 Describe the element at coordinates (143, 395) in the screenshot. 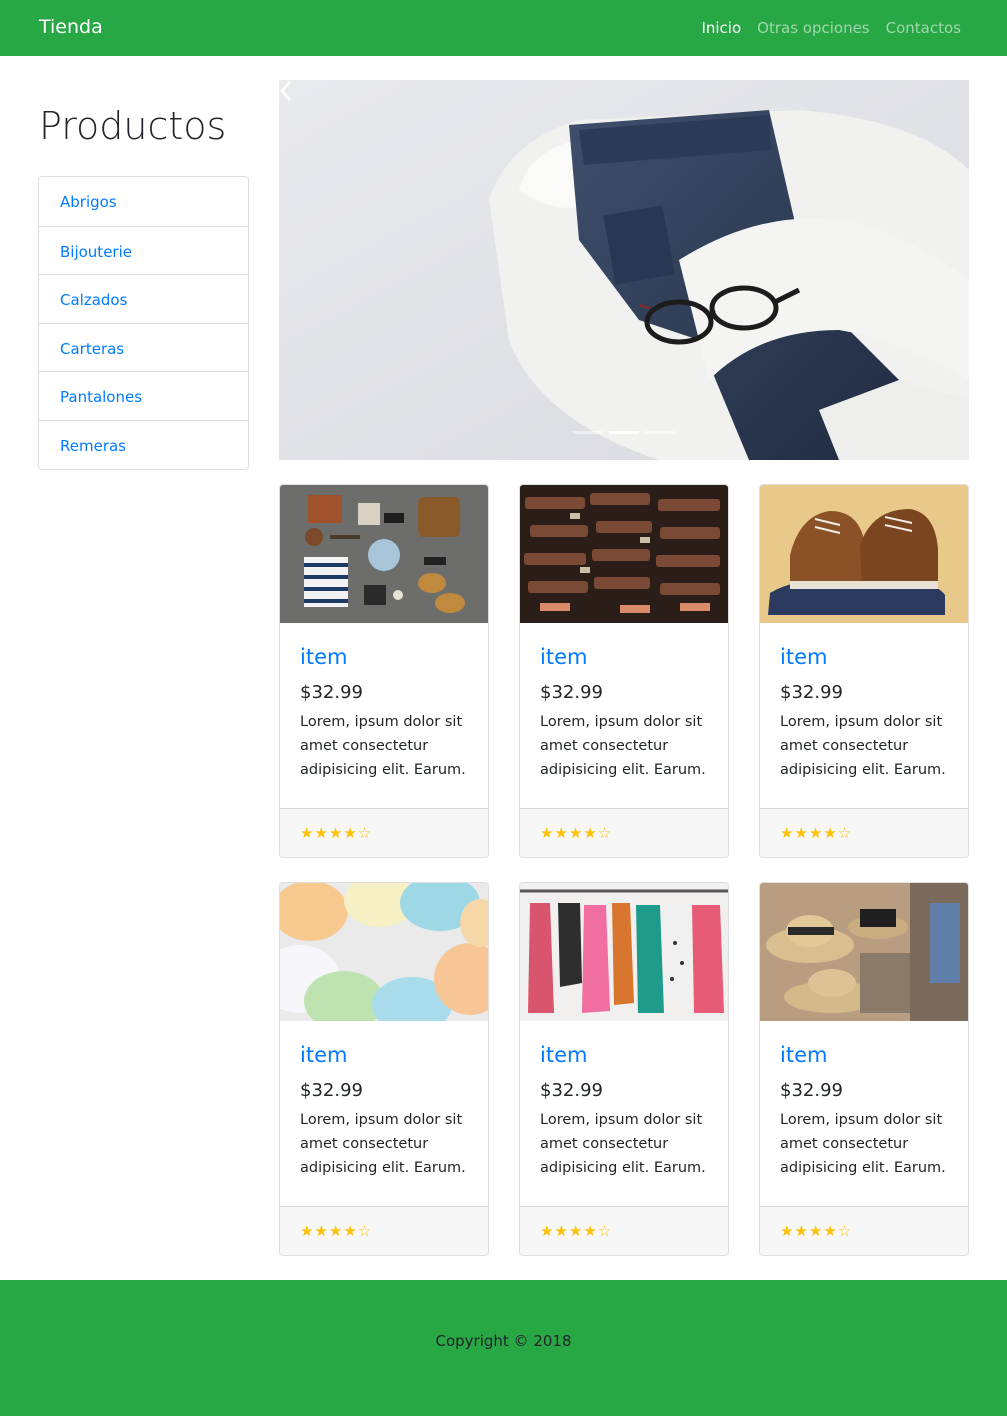

I see `category-item-pantalones: Pantalones` at that location.